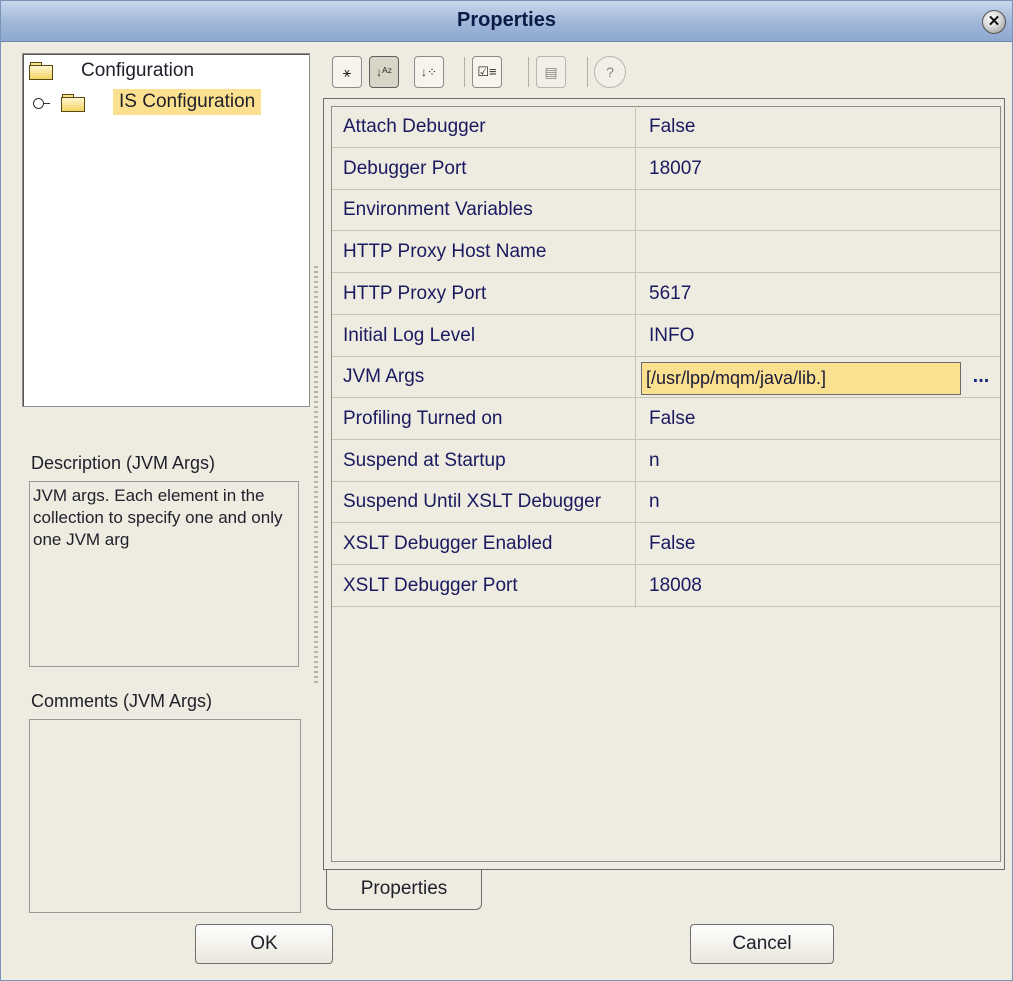 The height and width of the screenshot is (981, 1013). What do you see at coordinates (122, 701) in the screenshot?
I see `comments-label: Comments (JVM Args)` at bounding box center [122, 701].